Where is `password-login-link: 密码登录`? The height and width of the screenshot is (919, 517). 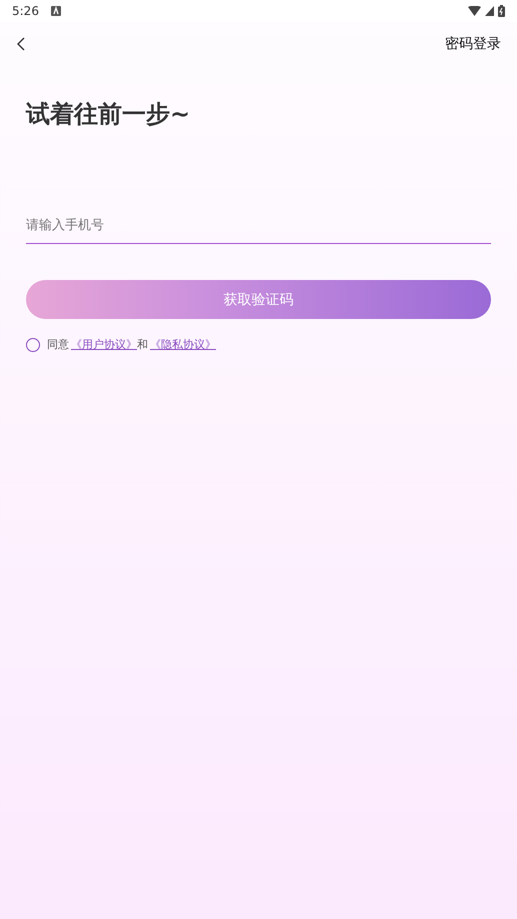 password-login-link: 密码登录 is located at coordinates (473, 44).